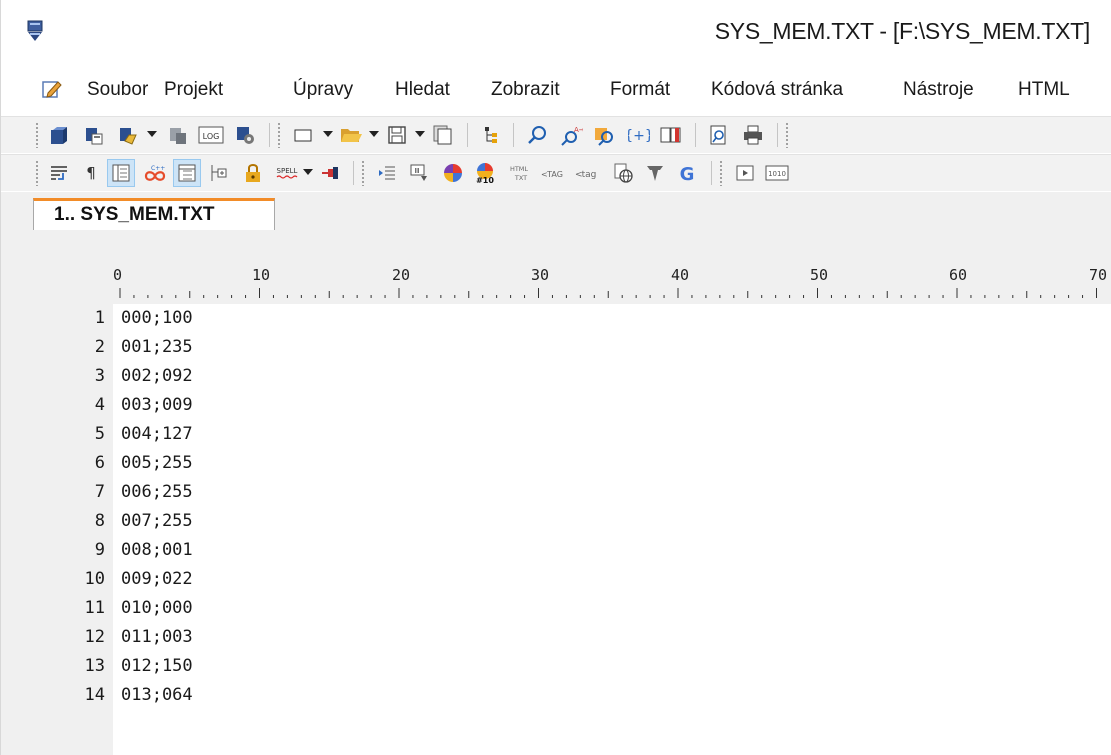  What do you see at coordinates (491, 135) in the screenshot?
I see `project-tree-icon` at bounding box center [491, 135].